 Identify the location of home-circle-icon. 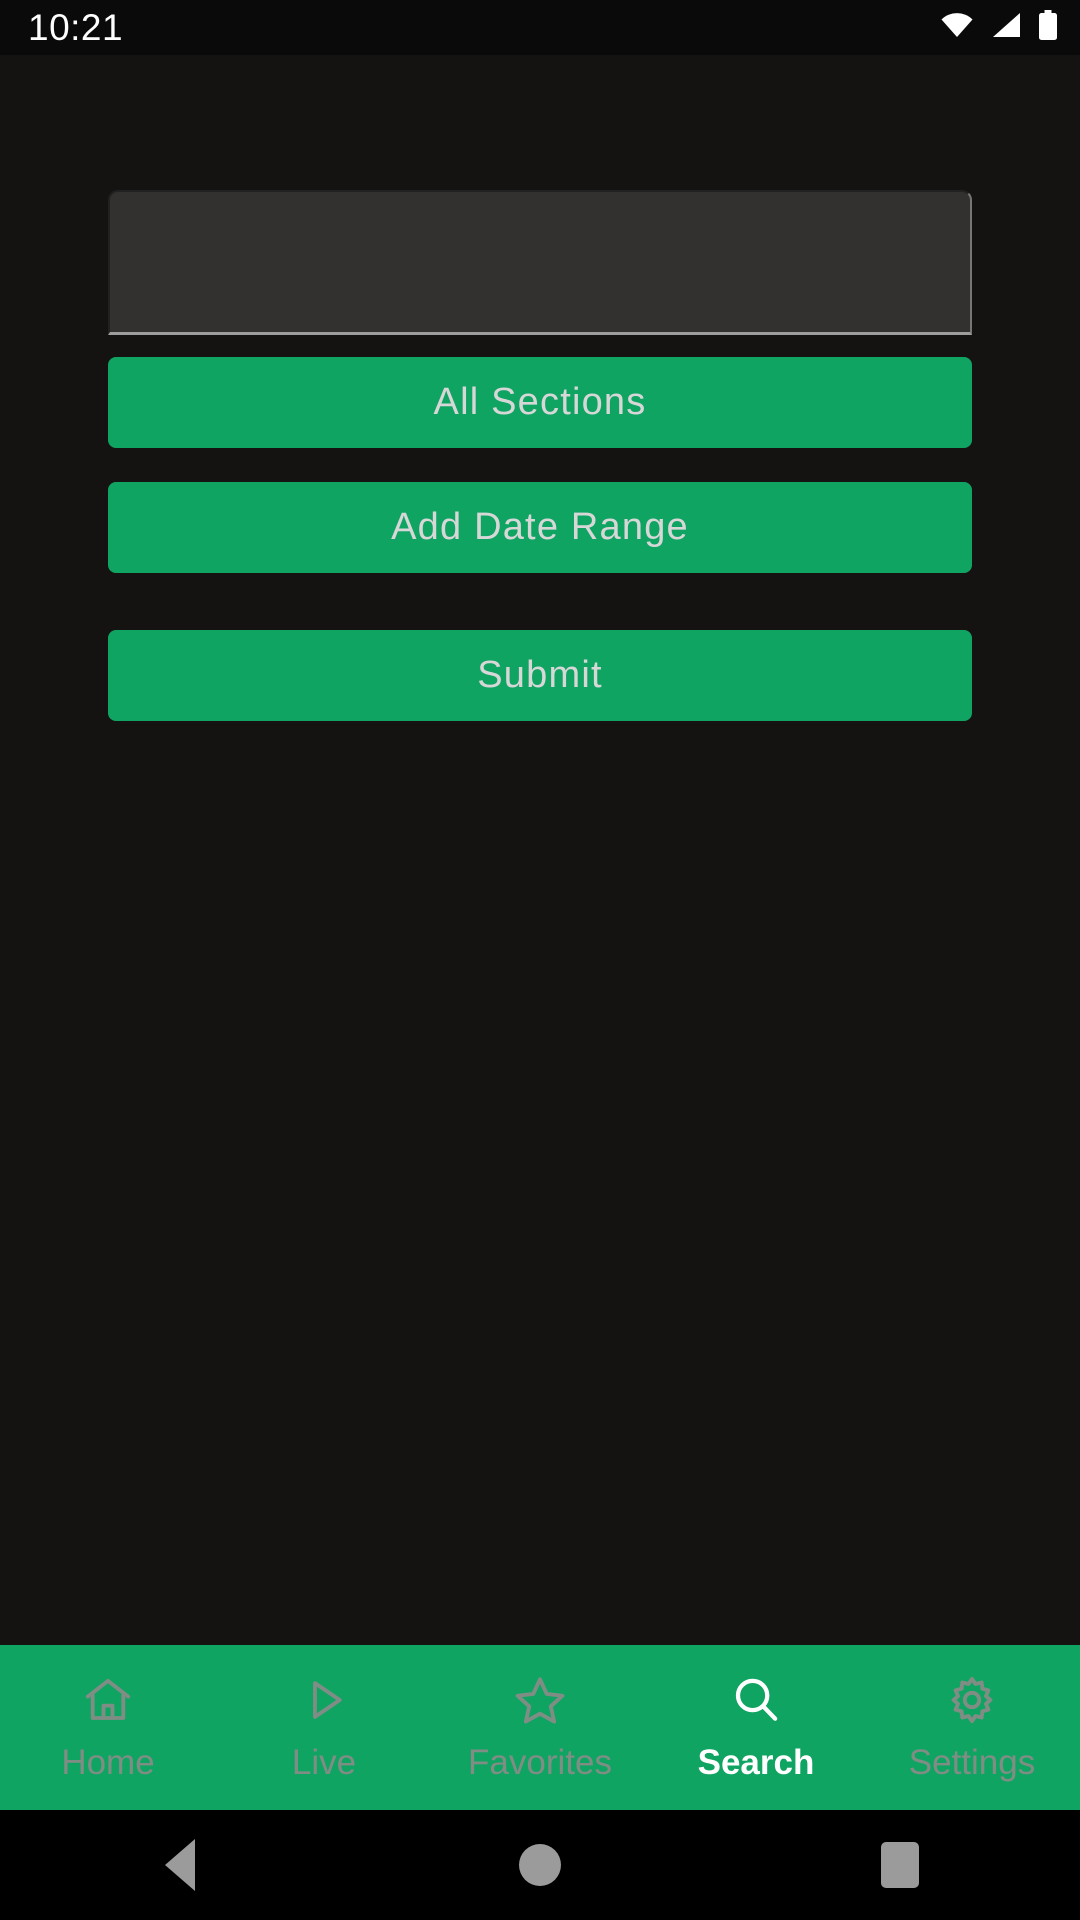
(540, 1865).